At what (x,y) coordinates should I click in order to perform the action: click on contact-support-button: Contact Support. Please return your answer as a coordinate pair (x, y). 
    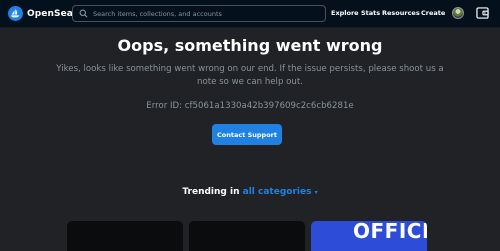
    Looking at the image, I should click on (247, 134).